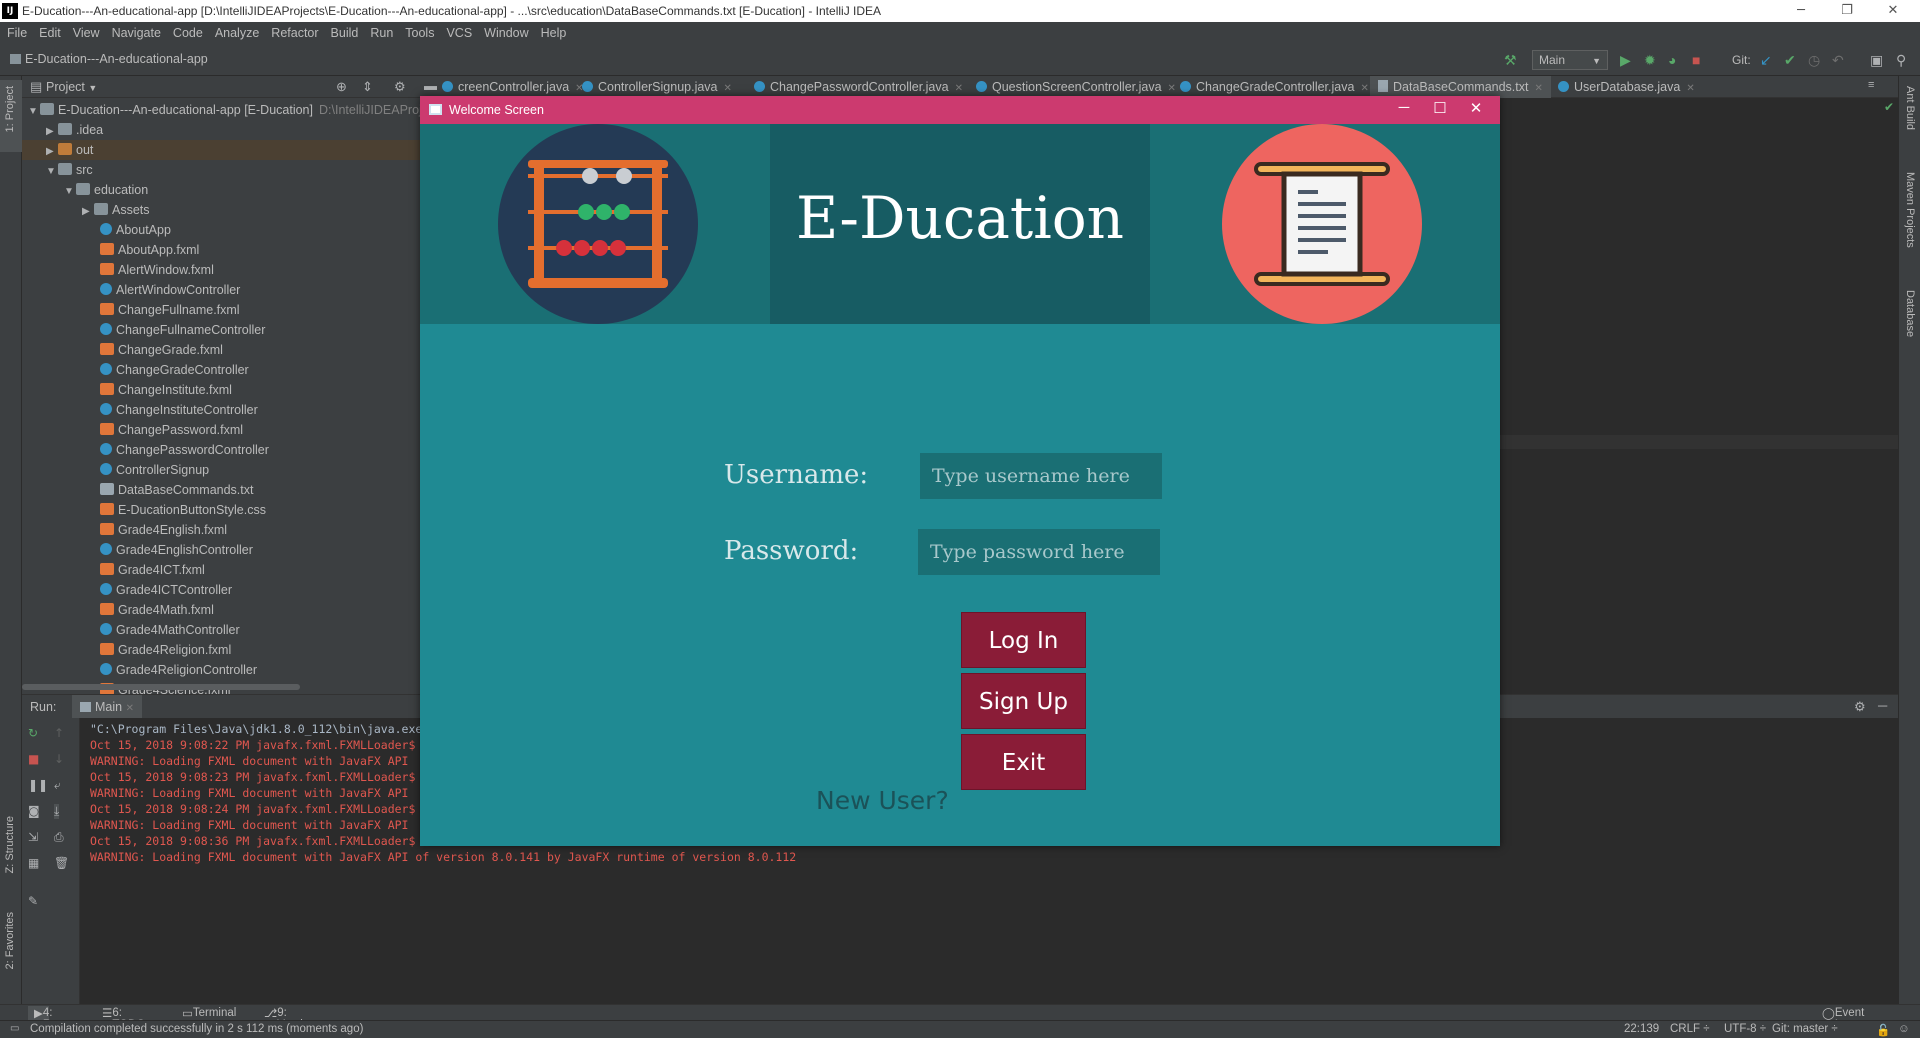  Describe the element at coordinates (85, 31) in the screenshot. I see `menu-view: View` at that location.